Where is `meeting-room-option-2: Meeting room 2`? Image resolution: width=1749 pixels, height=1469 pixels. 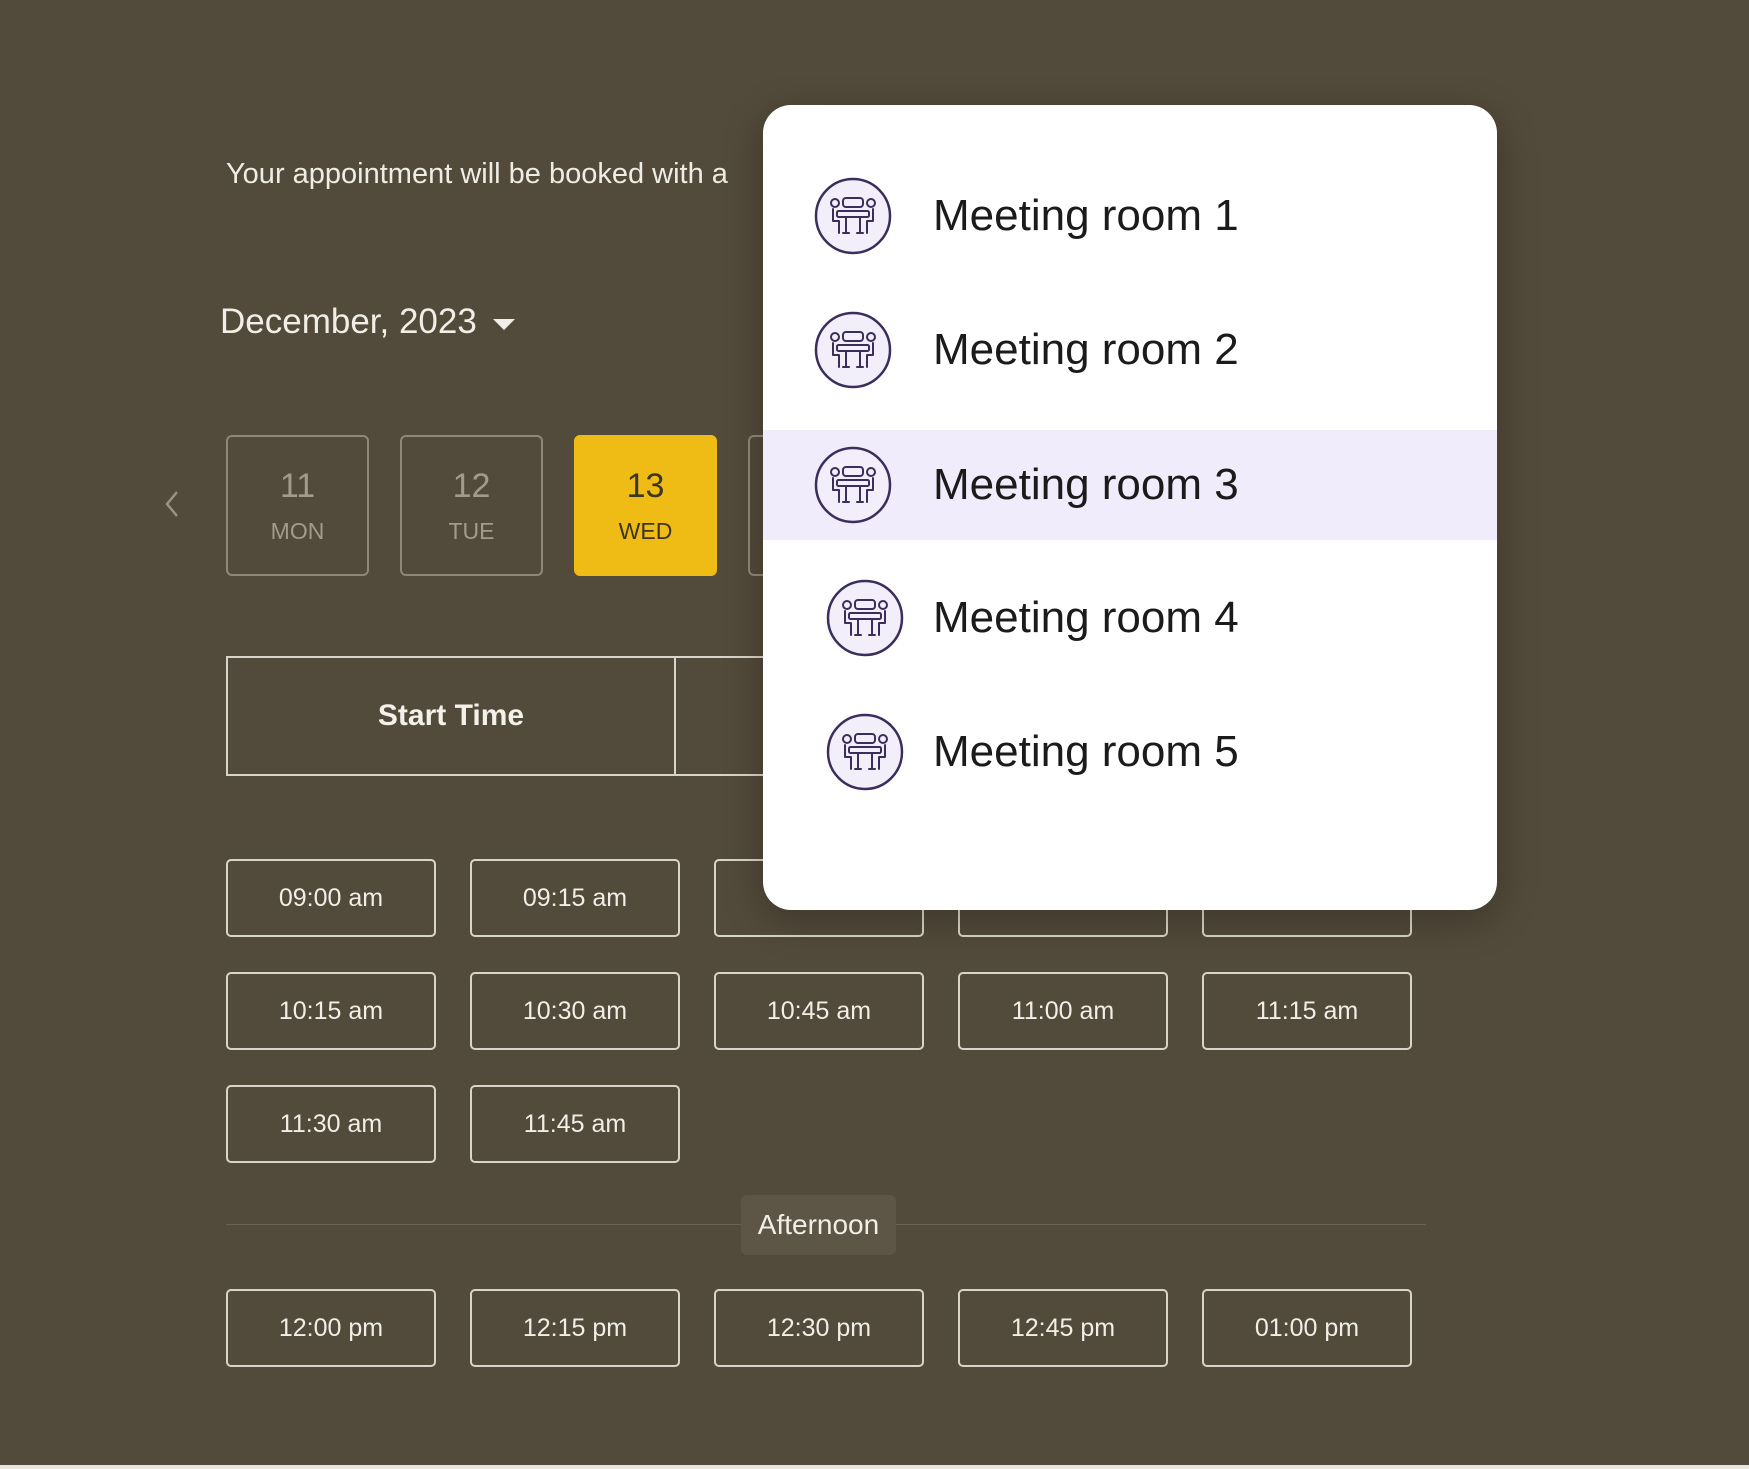 meeting-room-option-2: Meeting room 2 is located at coordinates (1130, 350).